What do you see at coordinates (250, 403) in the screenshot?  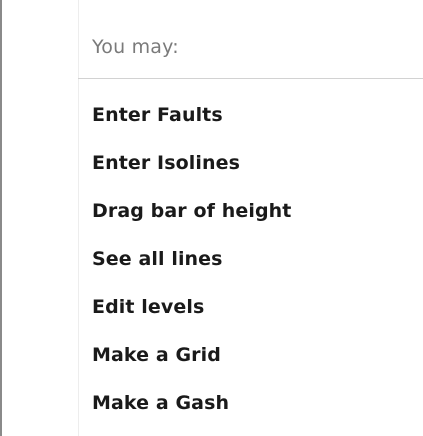 I see `menu-item-make-a-gash: Make a Gash` at bounding box center [250, 403].